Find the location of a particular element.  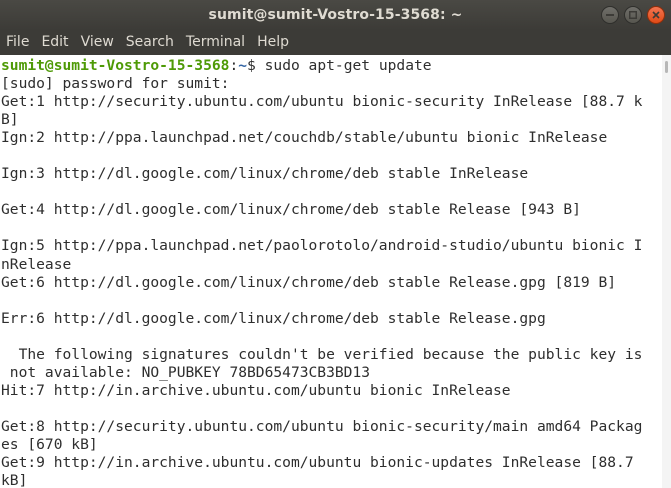

close-button is located at coordinates (656, 15).